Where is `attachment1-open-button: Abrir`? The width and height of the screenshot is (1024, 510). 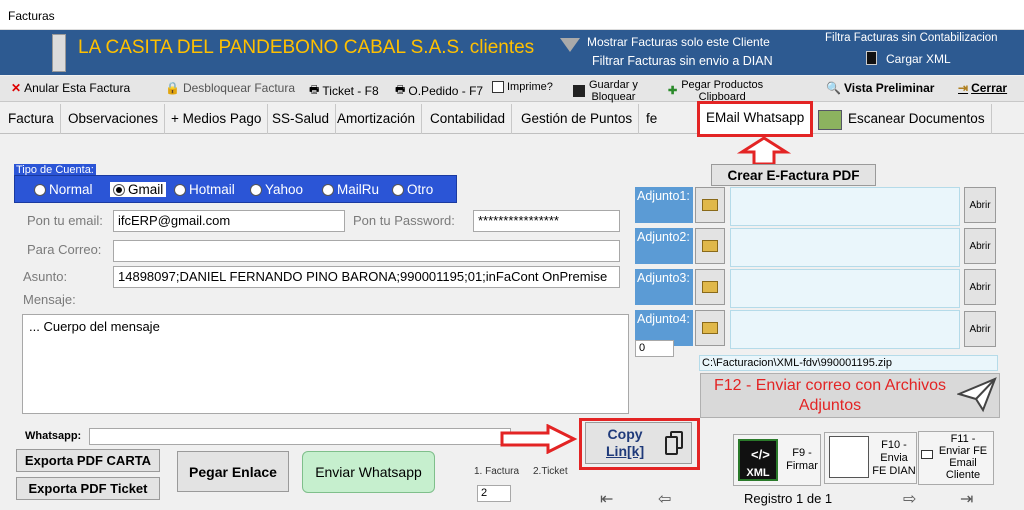
attachment1-open-button: Abrir is located at coordinates (980, 205).